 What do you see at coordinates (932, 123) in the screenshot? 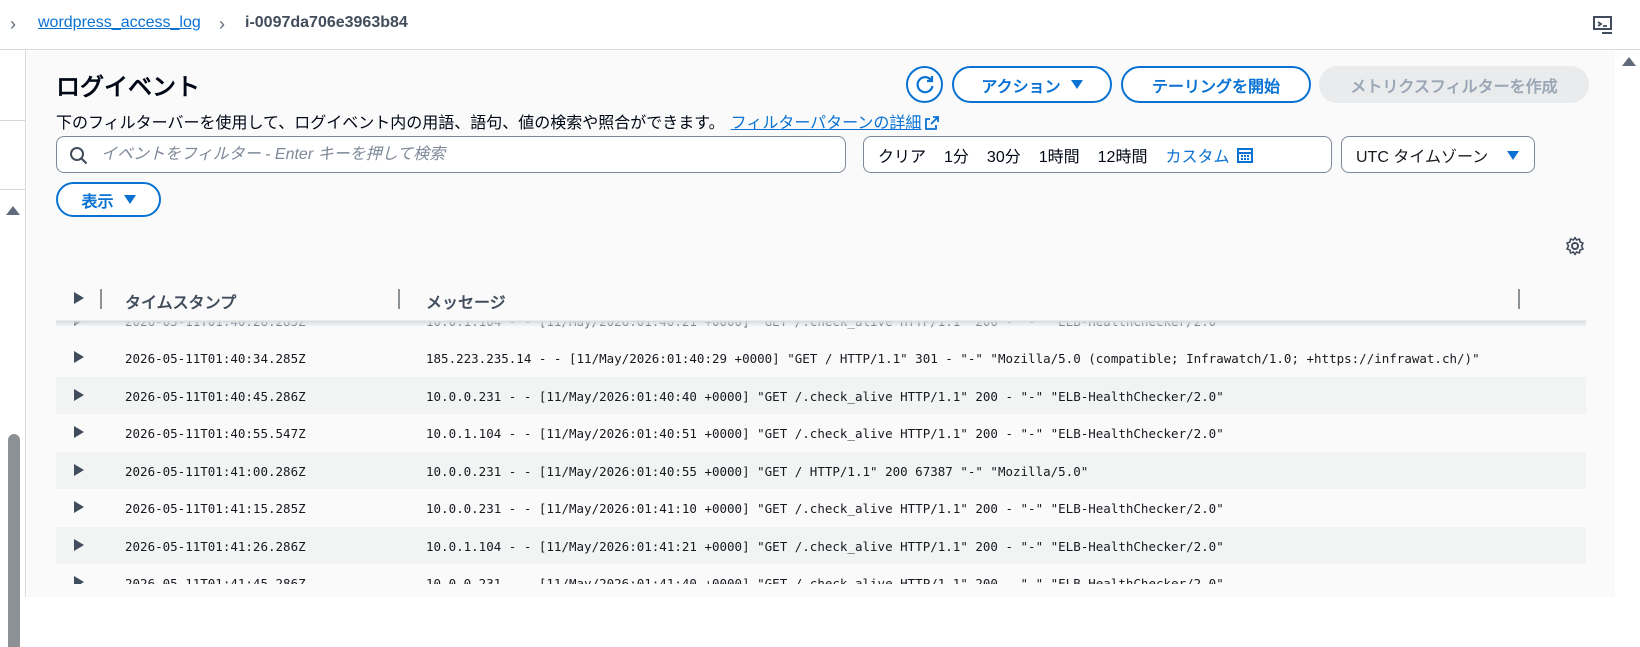
I see `external-link-icon` at bounding box center [932, 123].